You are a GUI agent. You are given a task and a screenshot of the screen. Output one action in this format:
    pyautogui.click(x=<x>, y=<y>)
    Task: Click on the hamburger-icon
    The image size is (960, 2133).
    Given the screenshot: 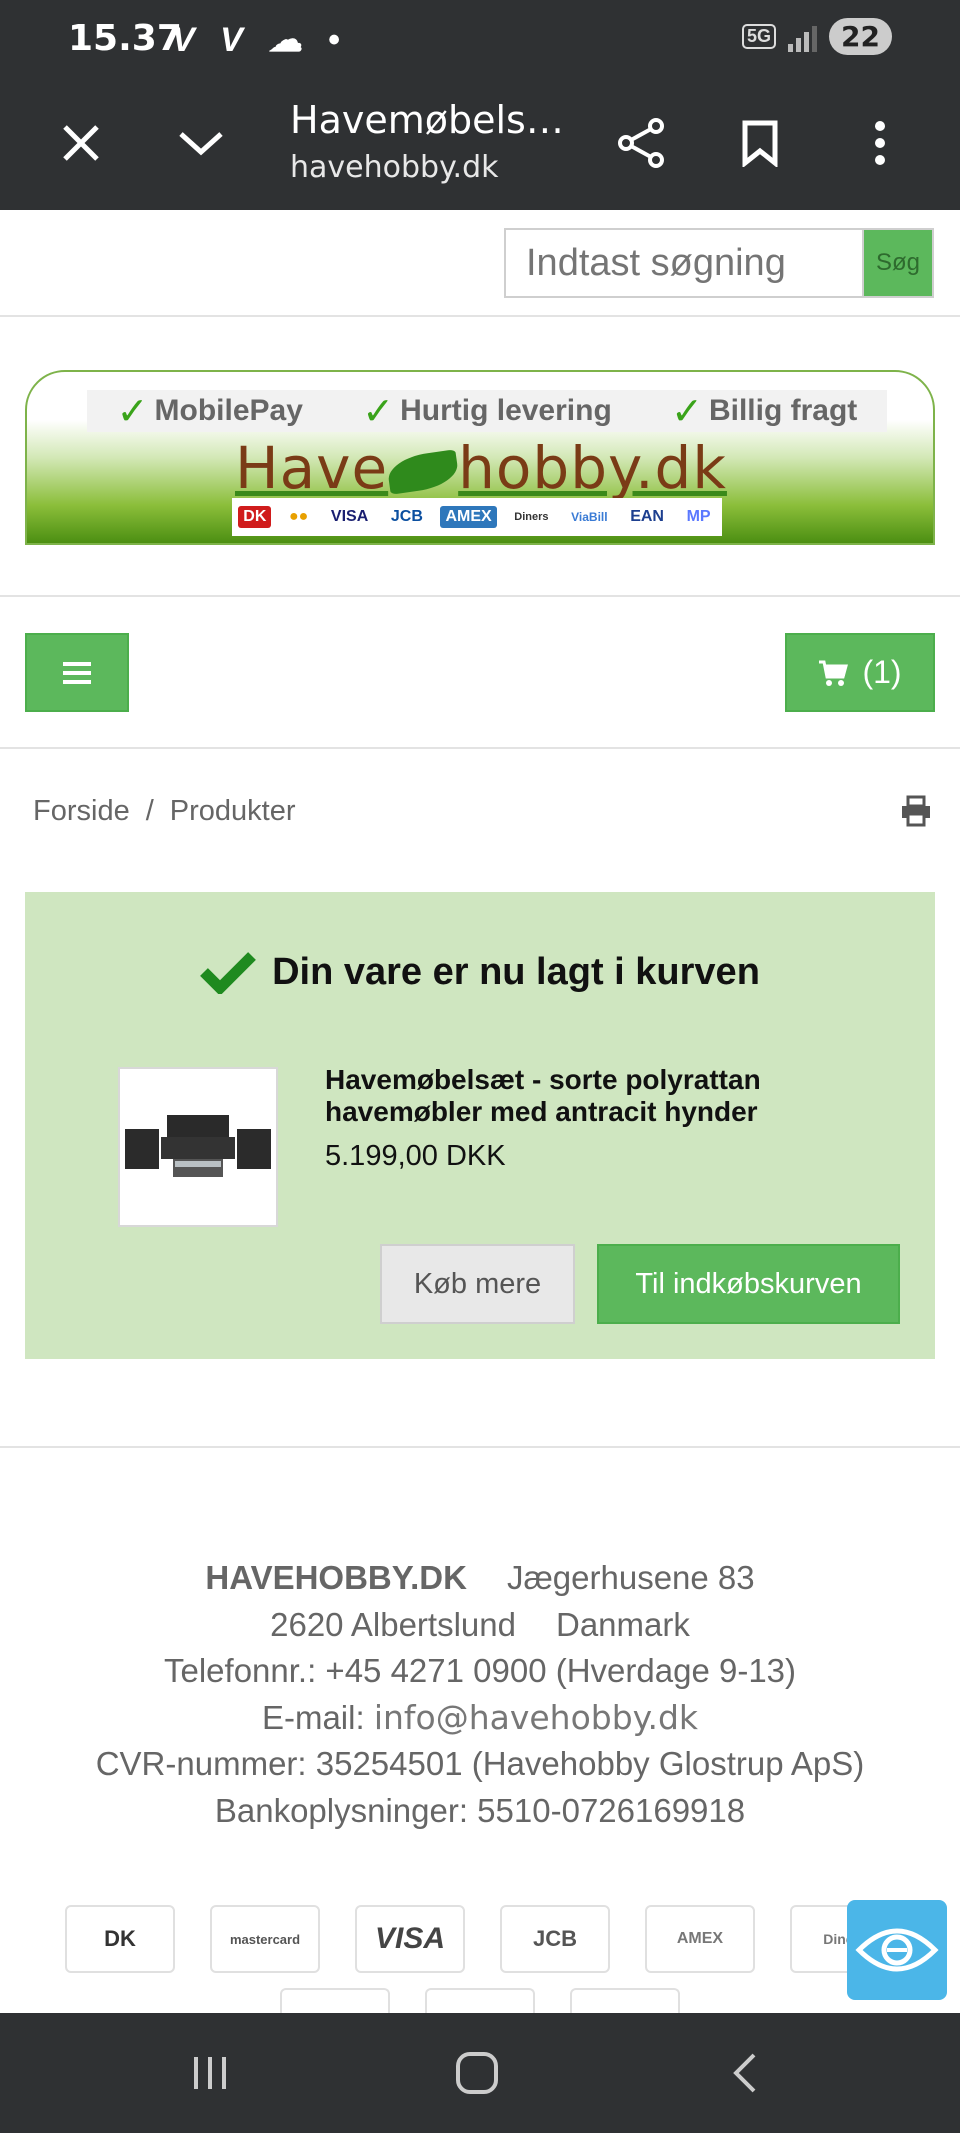 What is the action you would take?
    pyautogui.click(x=77, y=673)
    